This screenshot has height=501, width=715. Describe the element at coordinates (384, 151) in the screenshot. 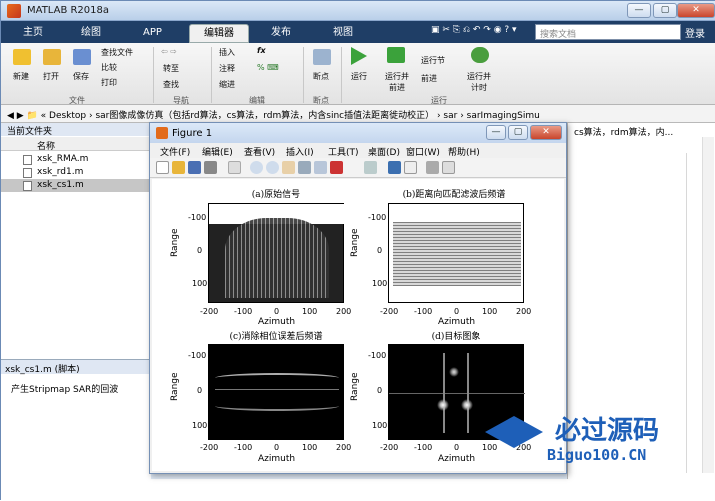

I see `menu-desktop: 桌面(D)` at that location.